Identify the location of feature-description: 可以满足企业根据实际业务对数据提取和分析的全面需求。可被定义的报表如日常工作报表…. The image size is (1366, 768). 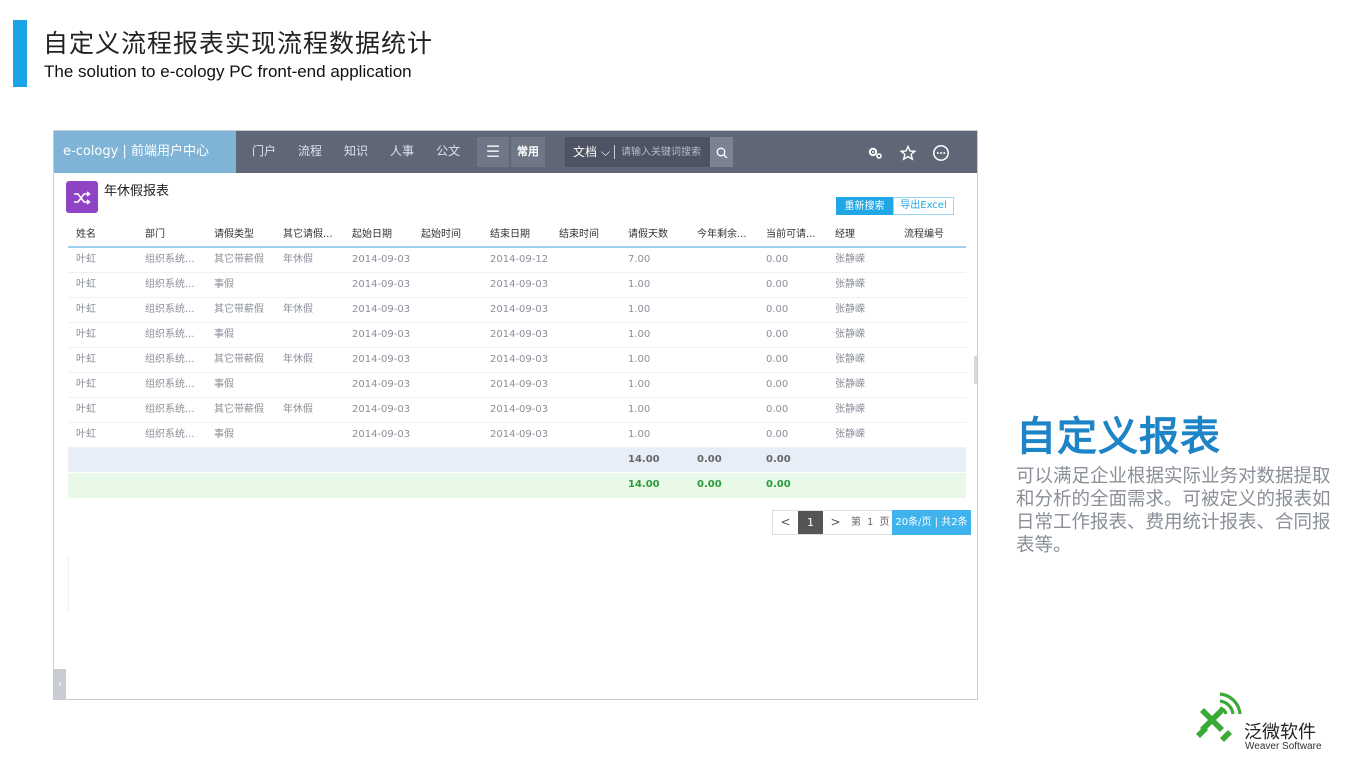
(1173, 511).